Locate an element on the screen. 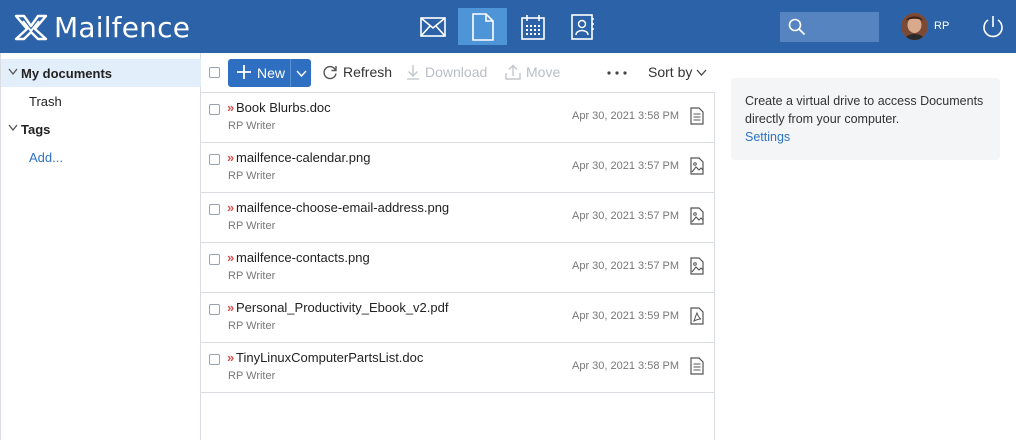 This screenshot has width=1016, height=440. file-name: TinyLinuxComputerPartsList.doc is located at coordinates (329, 357).